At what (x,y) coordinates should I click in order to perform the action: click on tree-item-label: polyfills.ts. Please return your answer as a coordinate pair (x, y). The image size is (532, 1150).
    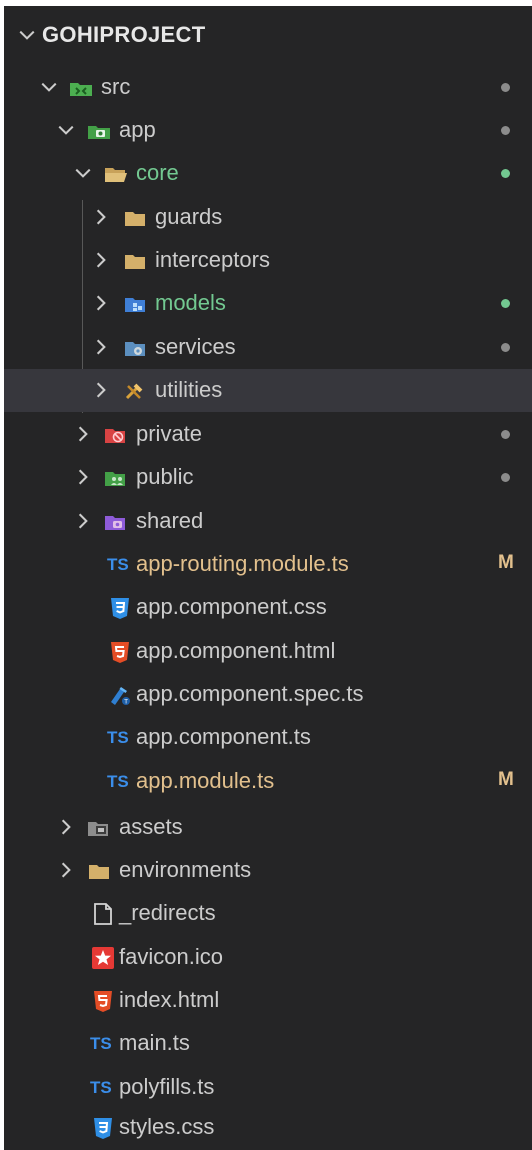
    Looking at the image, I should click on (167, 1086).